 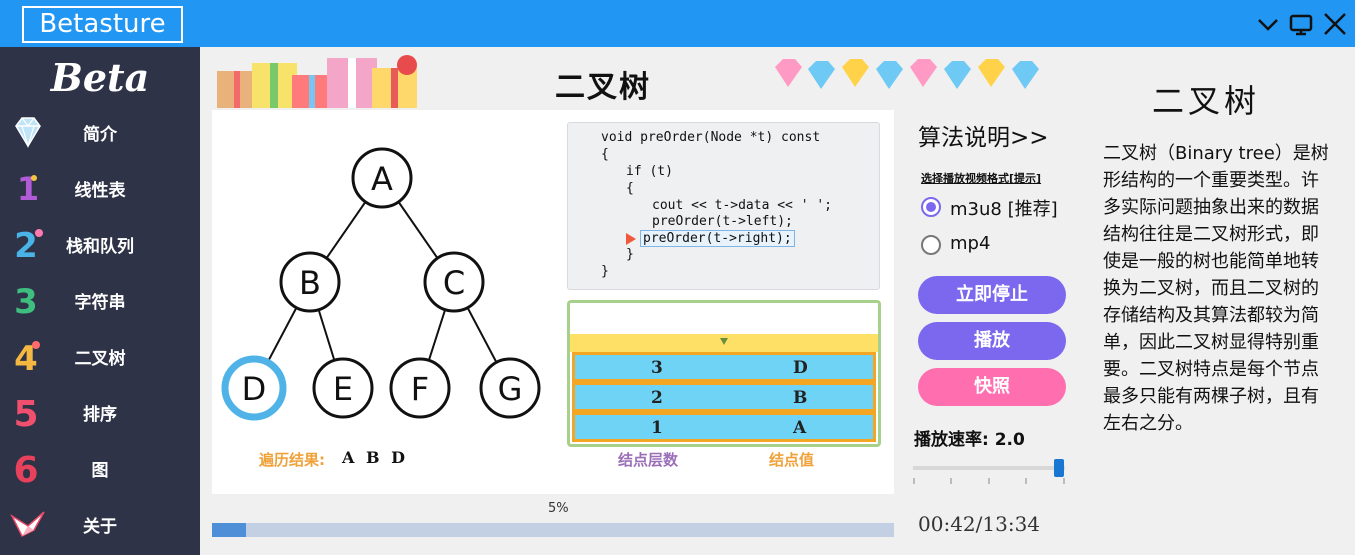 I want to click on stack-value: A, so click(x=800, y=428).